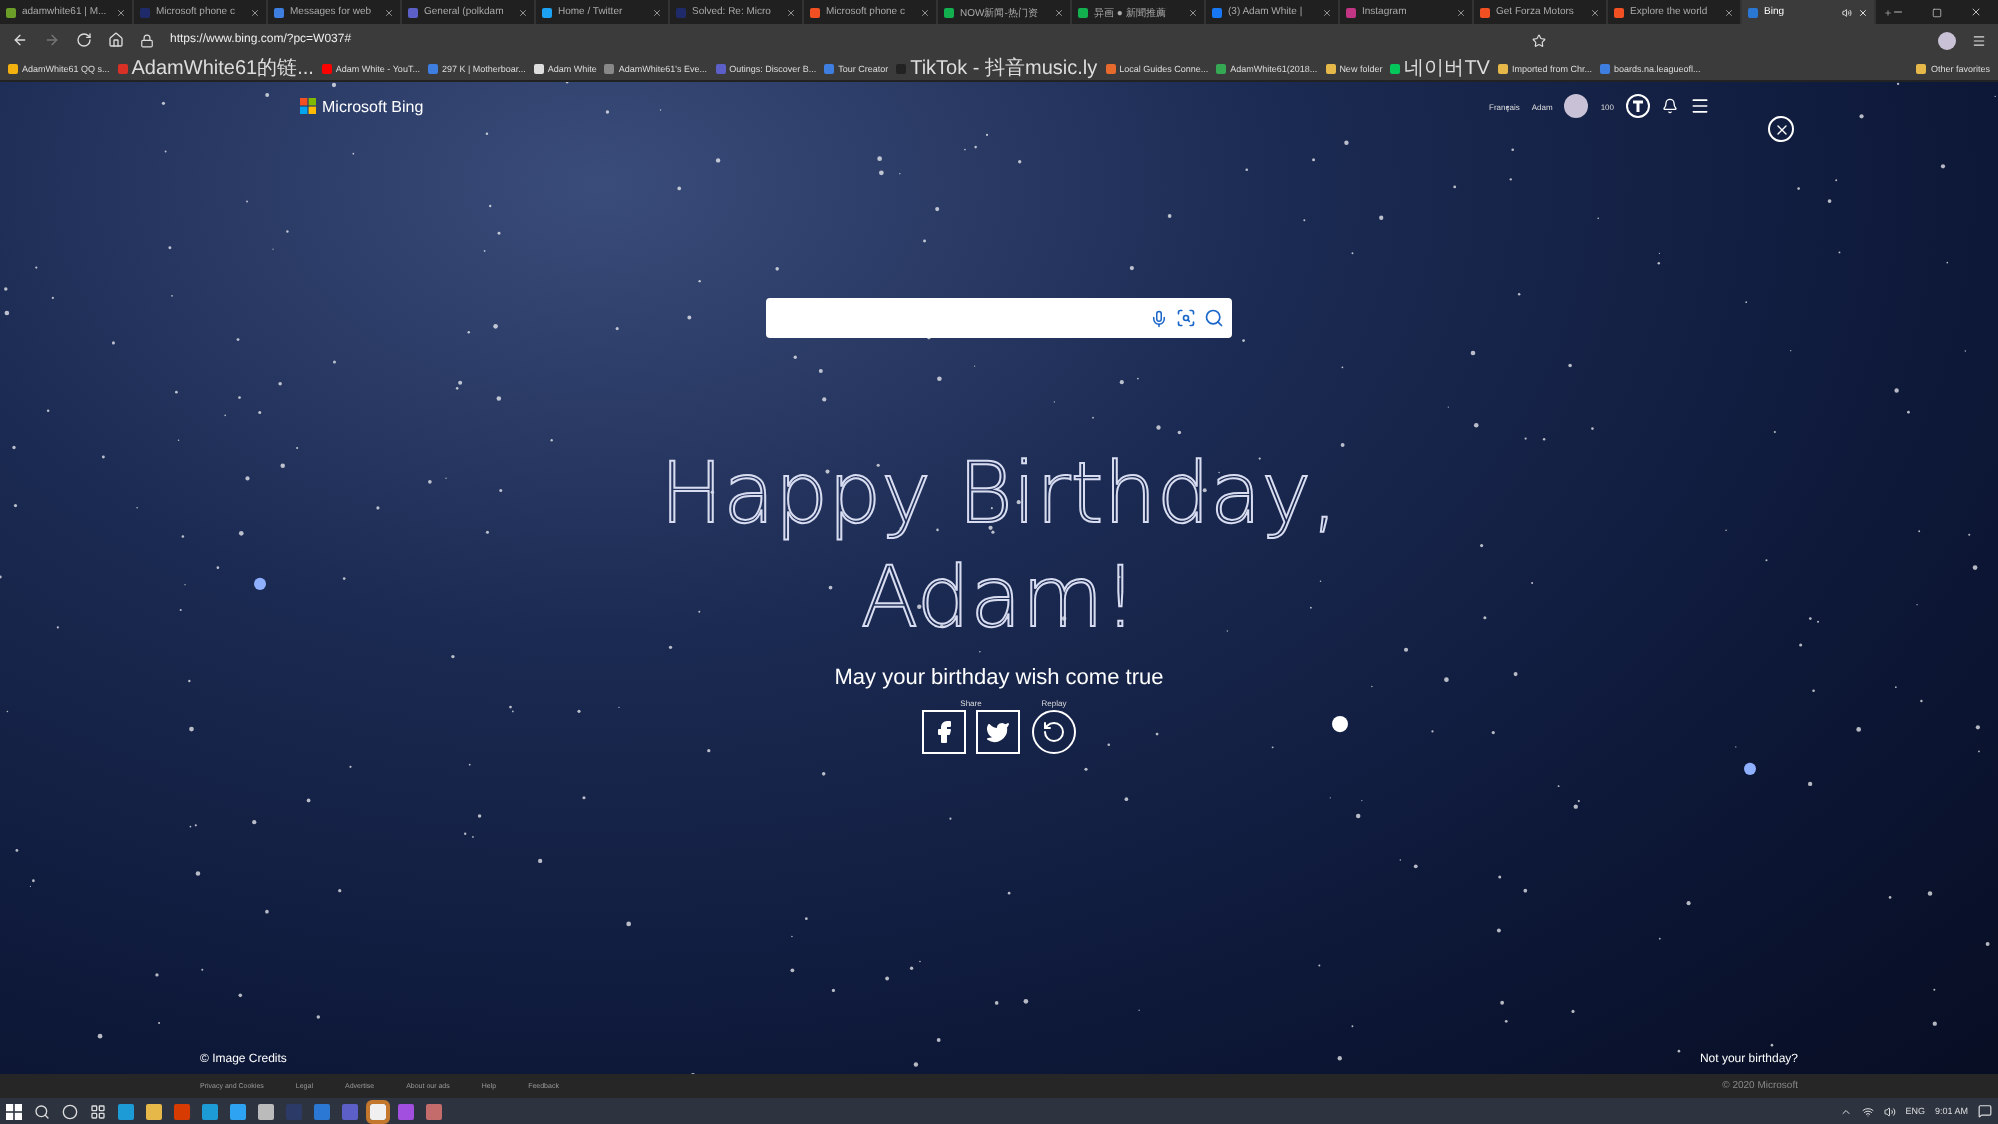 The height and width of the screenshot is (1124, 1998). Describe the element at coordinates (308, 106) in the screenshot. I see `windows-logo-icon` at that location.